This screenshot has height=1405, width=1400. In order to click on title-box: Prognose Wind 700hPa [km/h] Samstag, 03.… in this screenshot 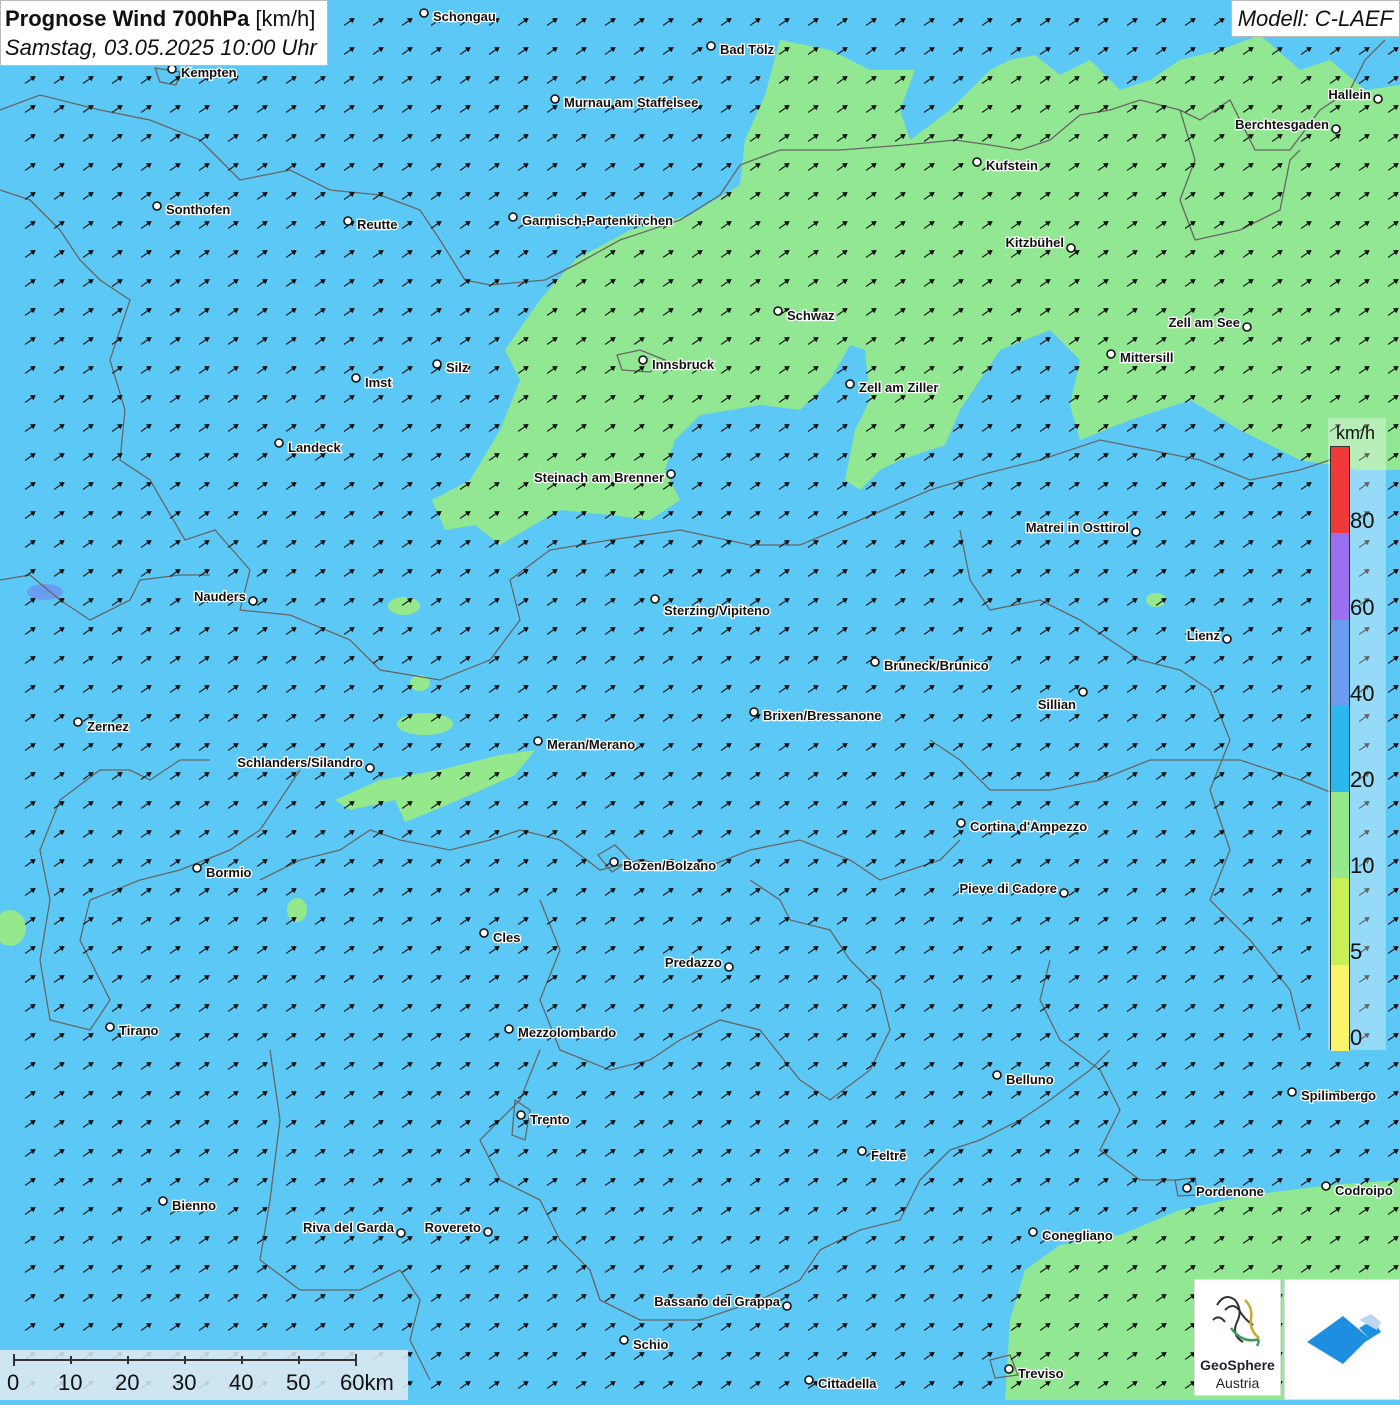, I will do `click(164, 33)`.